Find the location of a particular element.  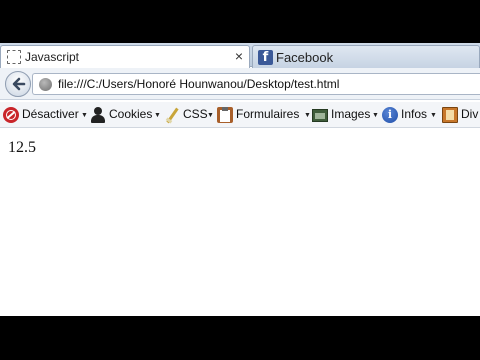

facebook-icon: f is located at coordinates (265, 57).